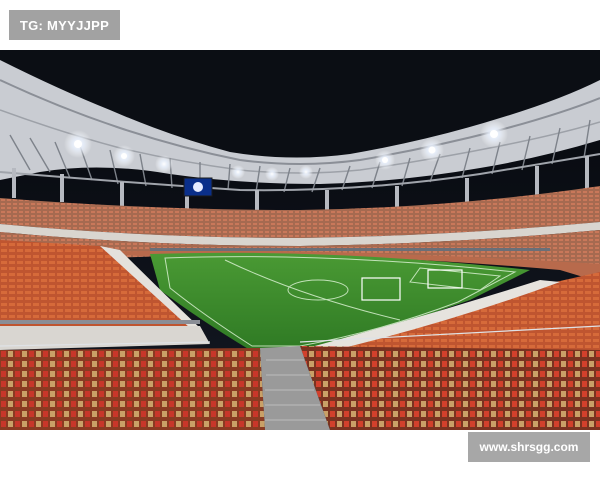 Image resolution: width=600 pixels, height=480 pixels. I want to click on watermark: www.shrsgg.com, so click(529, 447).